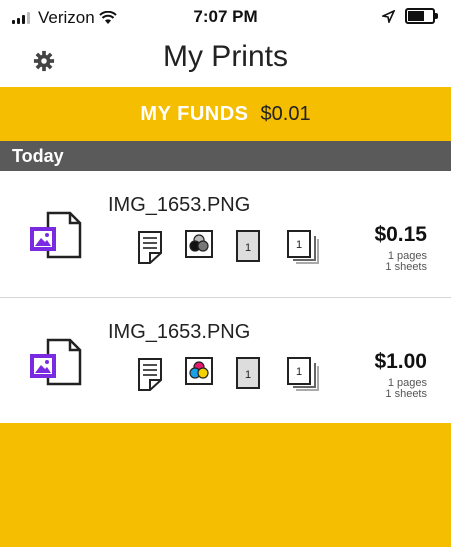 This screenshot has width=451, height=547. I want to click on funds-amount: $0.01, so click(285, 113).